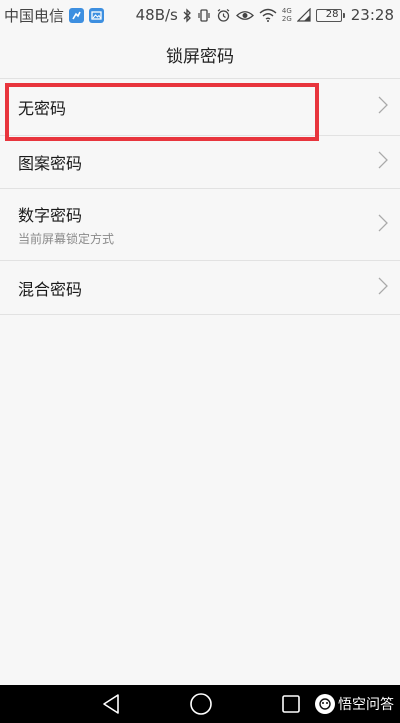  What do you see at coordinates (77, 15) in the screenshot?
I see `app-notification-icon` at bounding box center [77, 15].